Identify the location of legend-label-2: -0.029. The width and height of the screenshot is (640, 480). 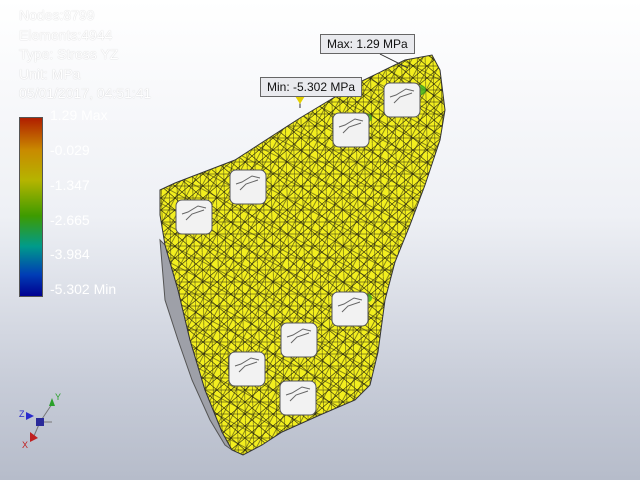
(70, 150).